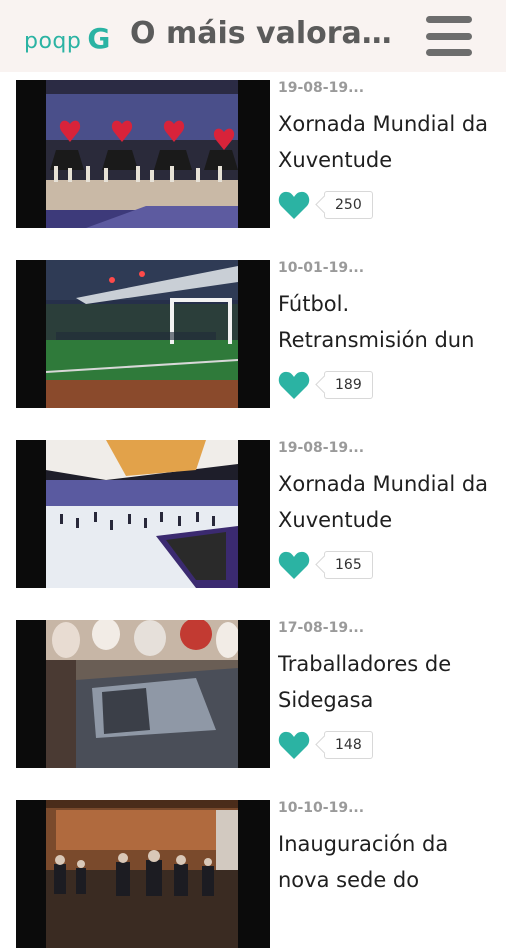 The image size is (506, 952). I want to click on video-title: Fútbol. Retransmisión dun partido, so click(385, 322).